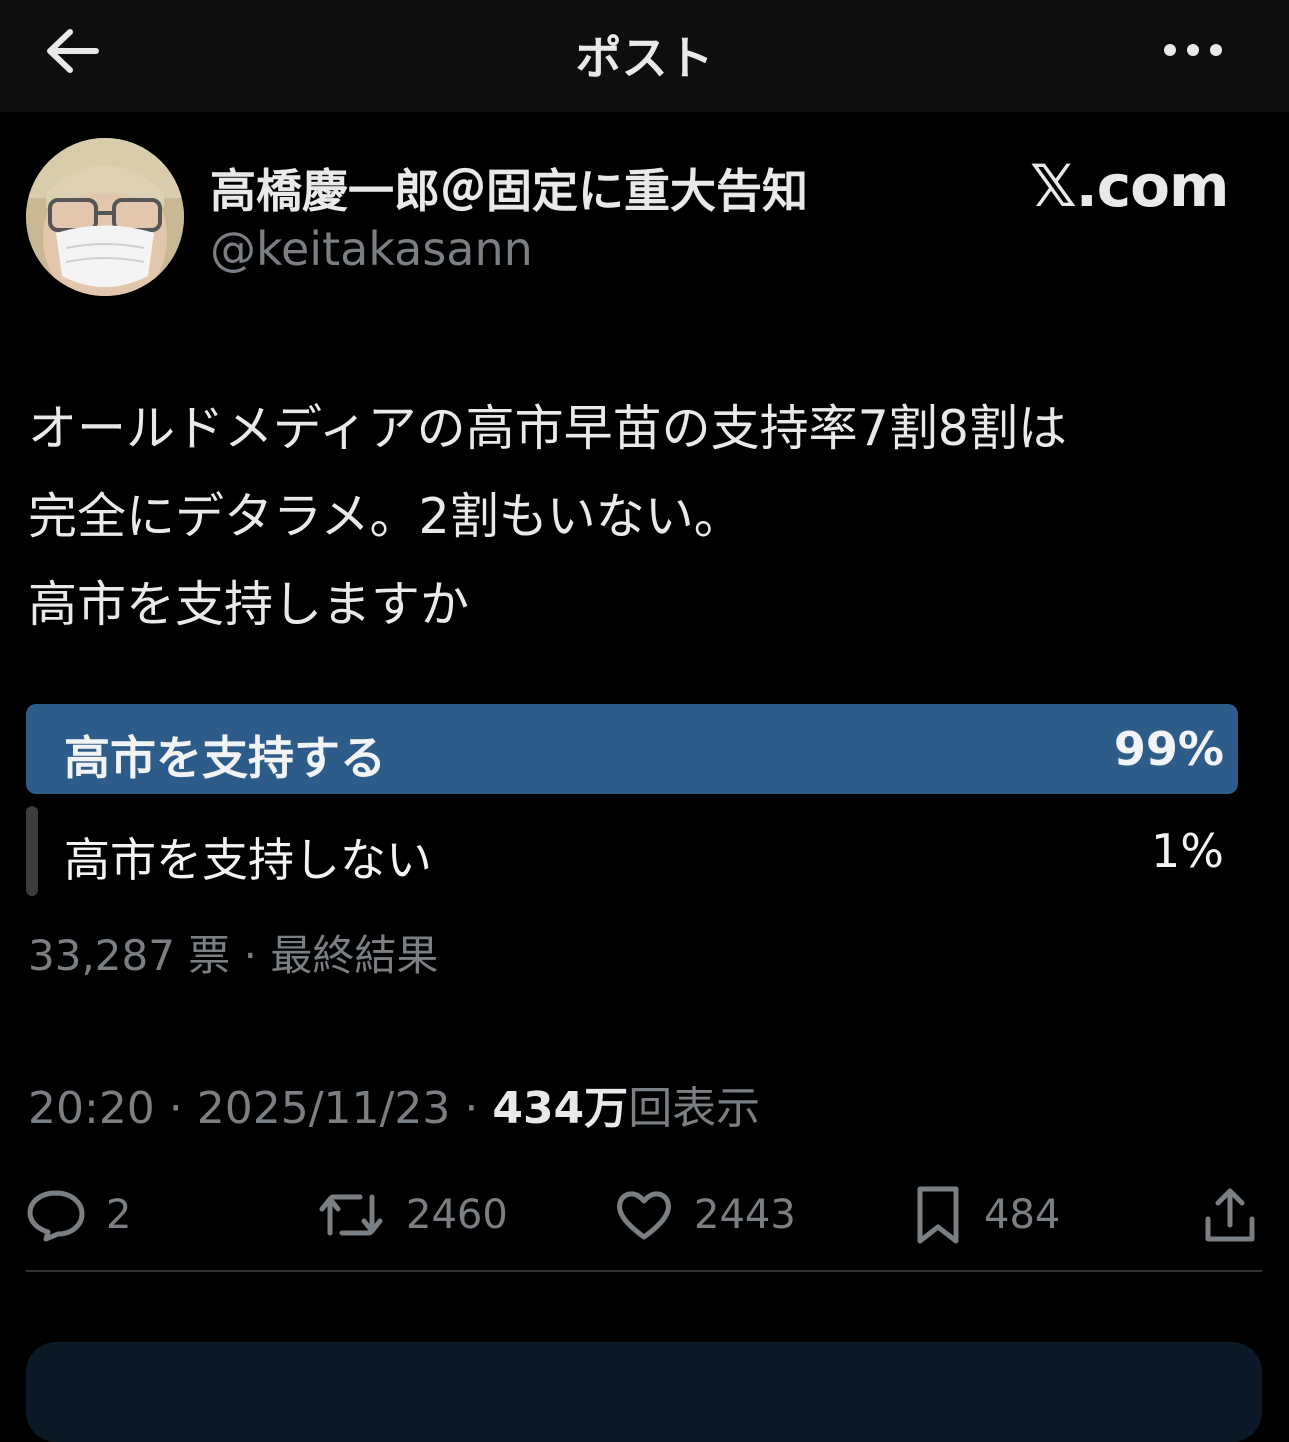 This screenshot has height=1442, width=1289. Describe the element at coordinates (1129, 186) in the screenshot. I see `watermark-logo: 𝕏.com` at that location.